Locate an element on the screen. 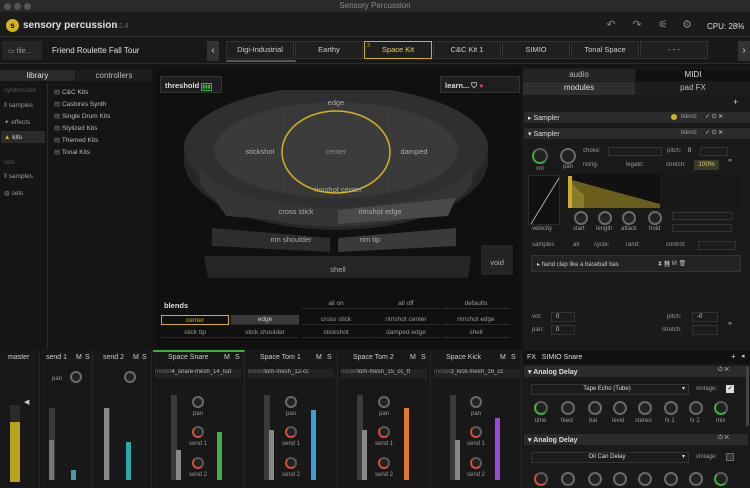 The width and height of the screenshot is (750, 488). add-fx-icon: + is located at coordinates (733, 356).